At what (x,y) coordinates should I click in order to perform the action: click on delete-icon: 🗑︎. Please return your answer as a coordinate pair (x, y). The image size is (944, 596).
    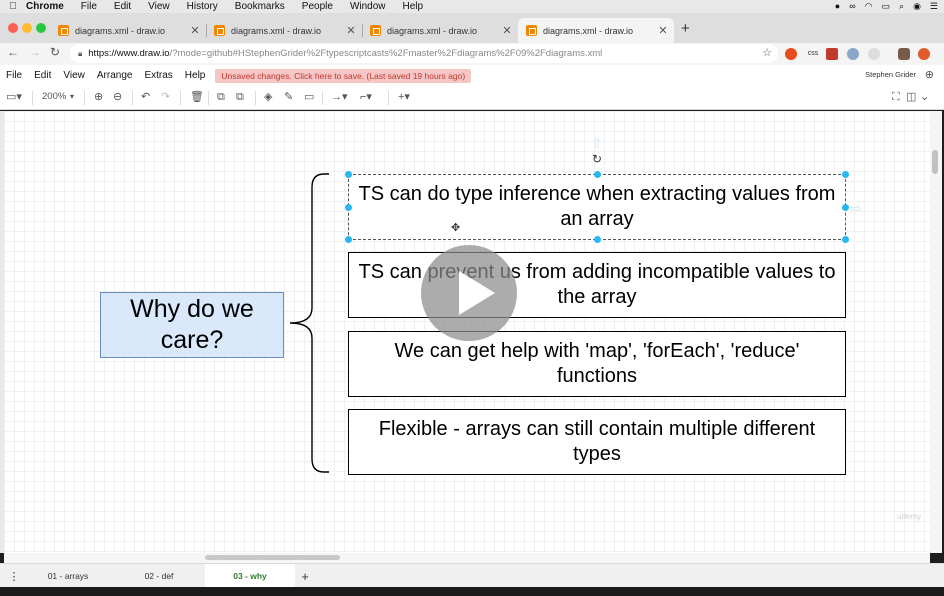
    Looking at the image, I should click on (197, 97).